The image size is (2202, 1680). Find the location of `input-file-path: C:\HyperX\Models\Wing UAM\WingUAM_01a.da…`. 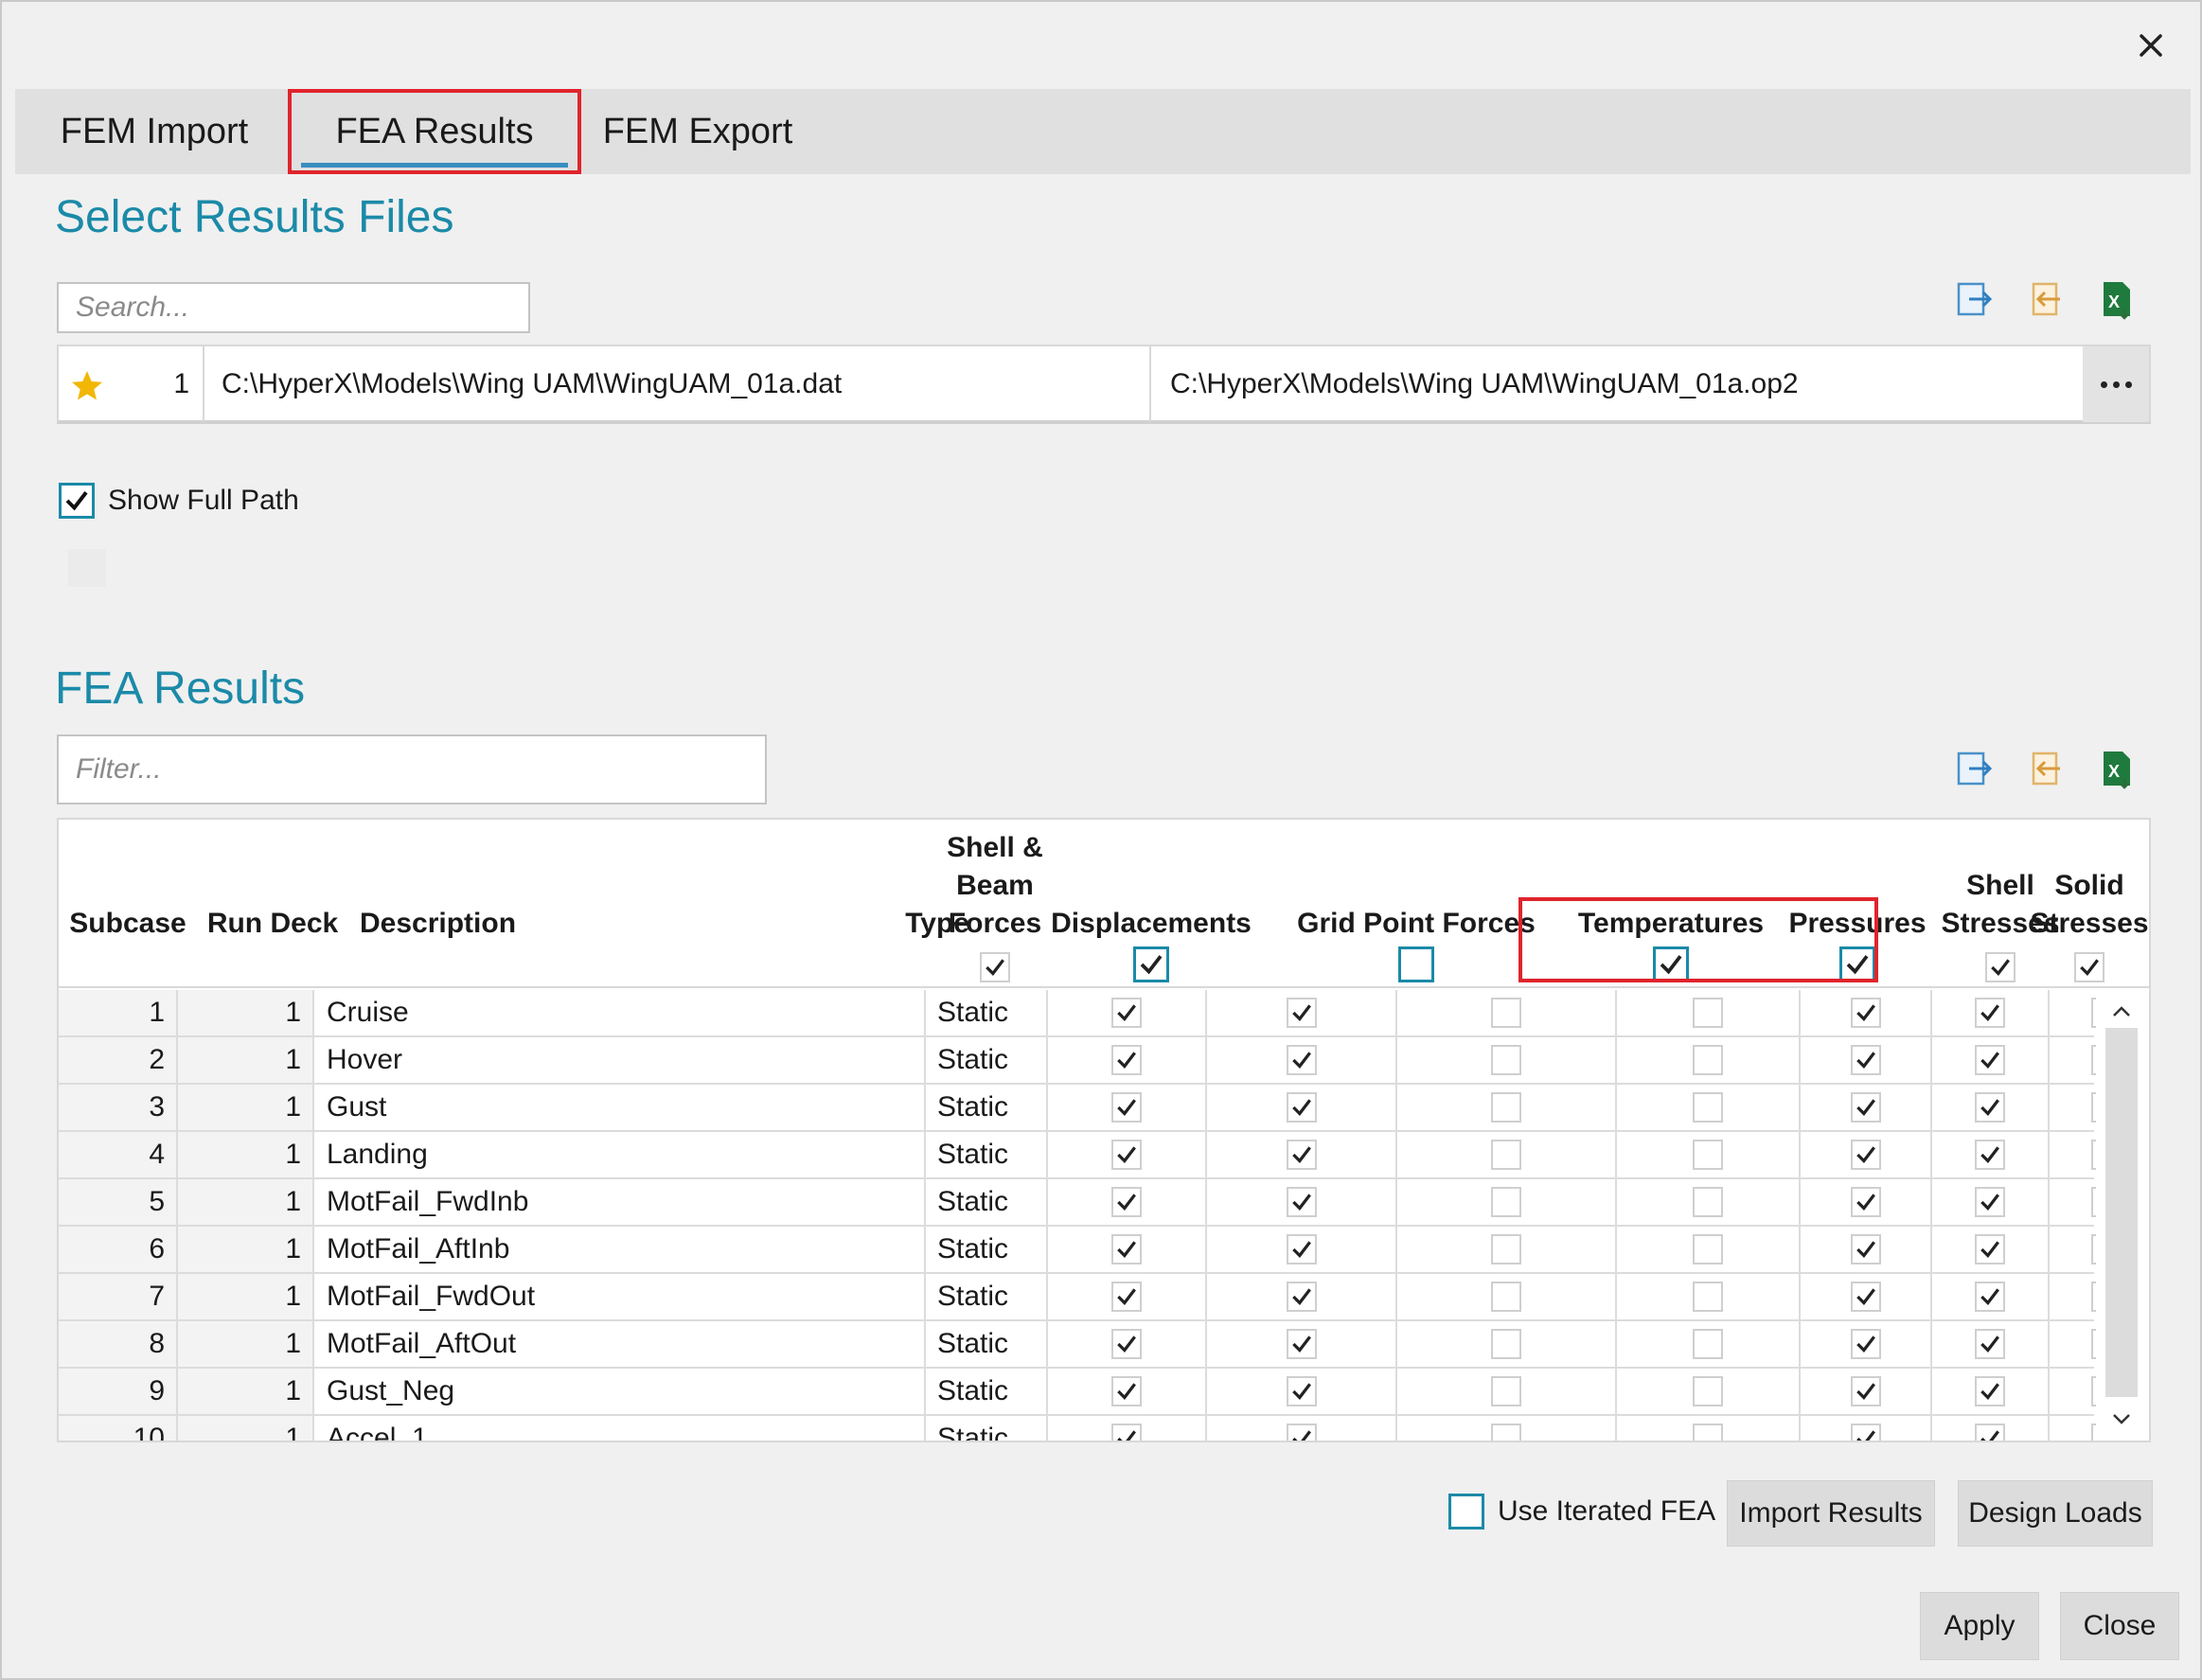

input-file-path: C:\HyperX\Models\Wing UAM\WingUAM_01a.da… is located at coordinates (532, 384).